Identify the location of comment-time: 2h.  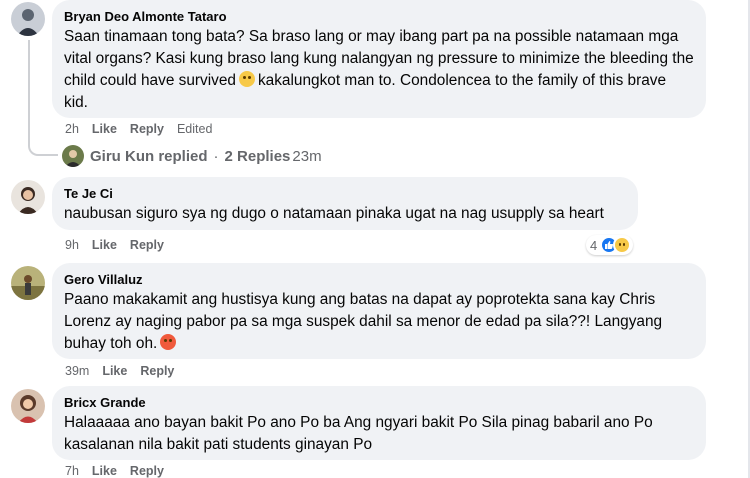
(72, 129).